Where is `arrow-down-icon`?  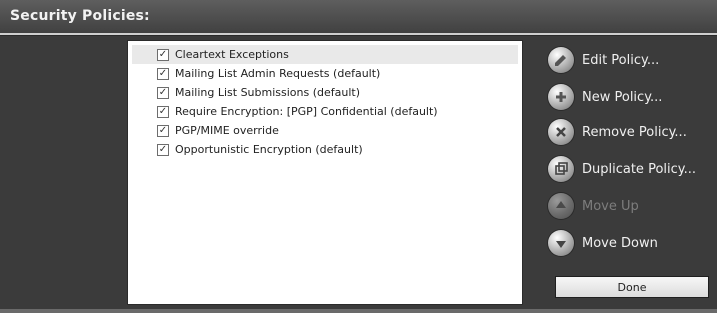 arrow-down-icon is located at coordinates (561, 243).